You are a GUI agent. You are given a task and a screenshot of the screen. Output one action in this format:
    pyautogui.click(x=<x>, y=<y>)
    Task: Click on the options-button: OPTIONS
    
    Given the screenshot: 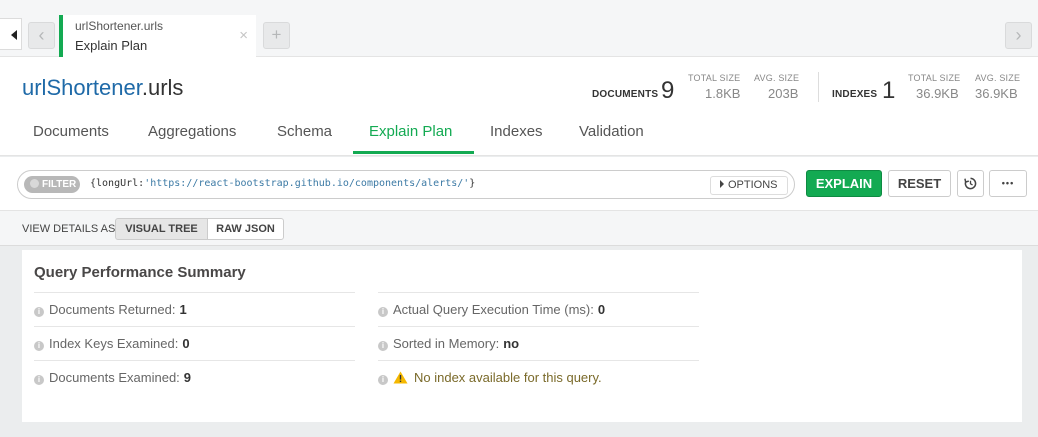 What is the action you would take?
    pyautogui.click(x=749, y=185)
    